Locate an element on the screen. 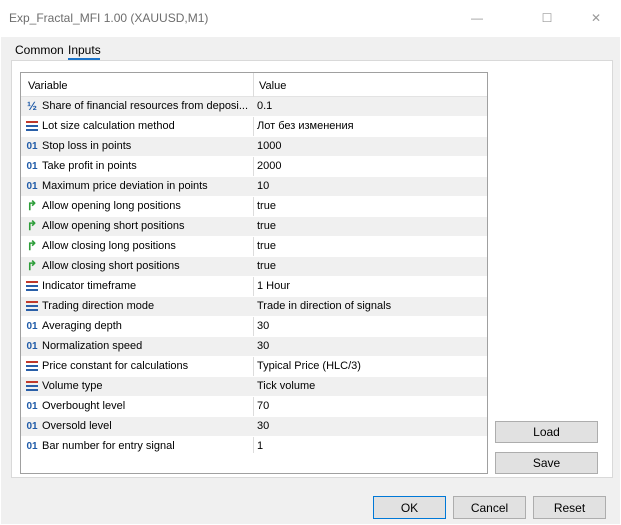  row-variable: Maximum price deviation in points is located at coordinates (125, 186).